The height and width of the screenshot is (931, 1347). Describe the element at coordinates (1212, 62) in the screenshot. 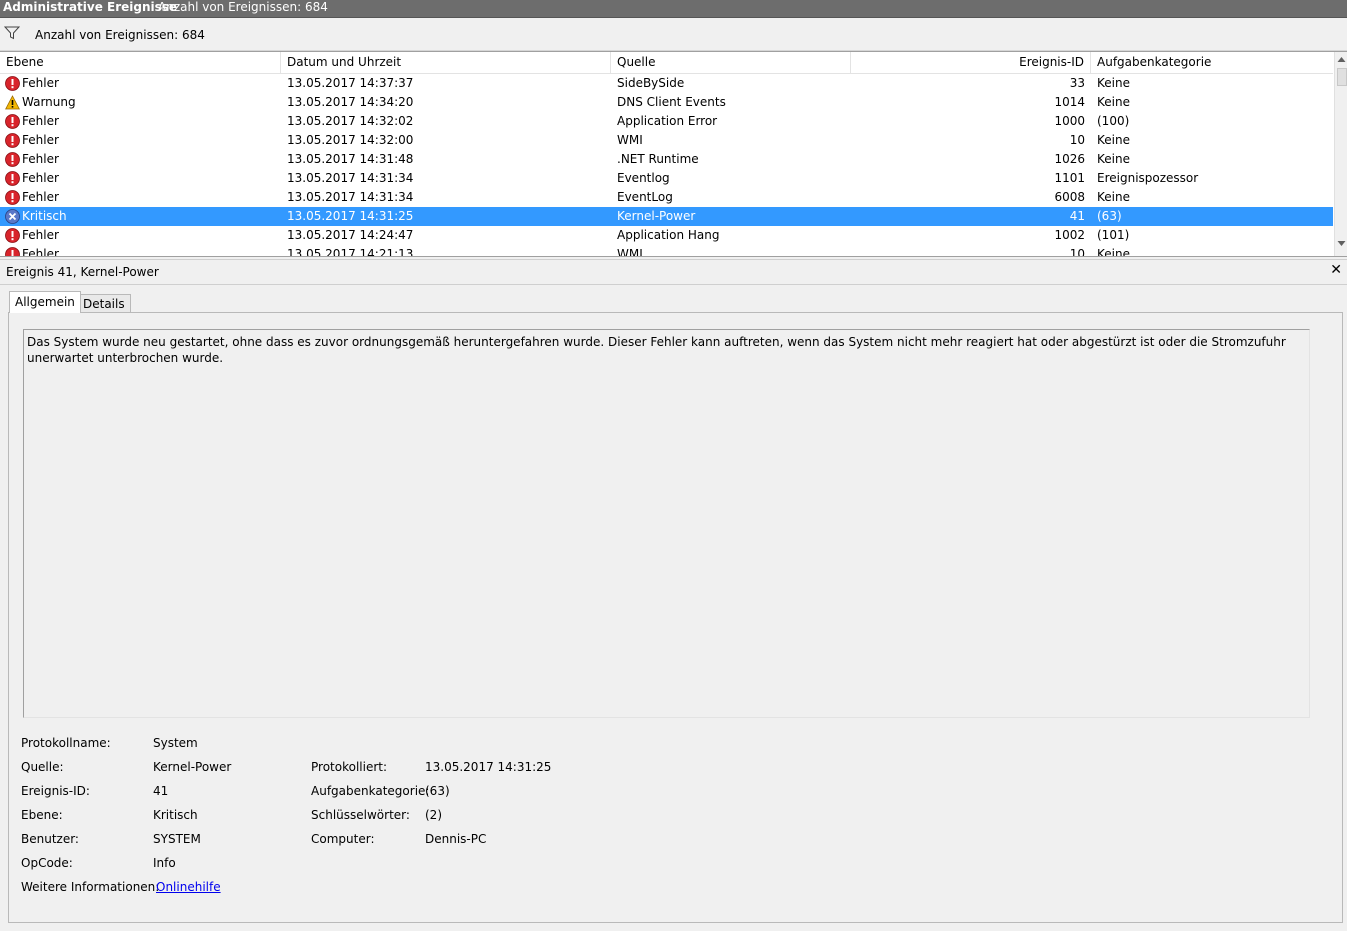

I see `column-header-category: Aufgabenkategorie` at that location.